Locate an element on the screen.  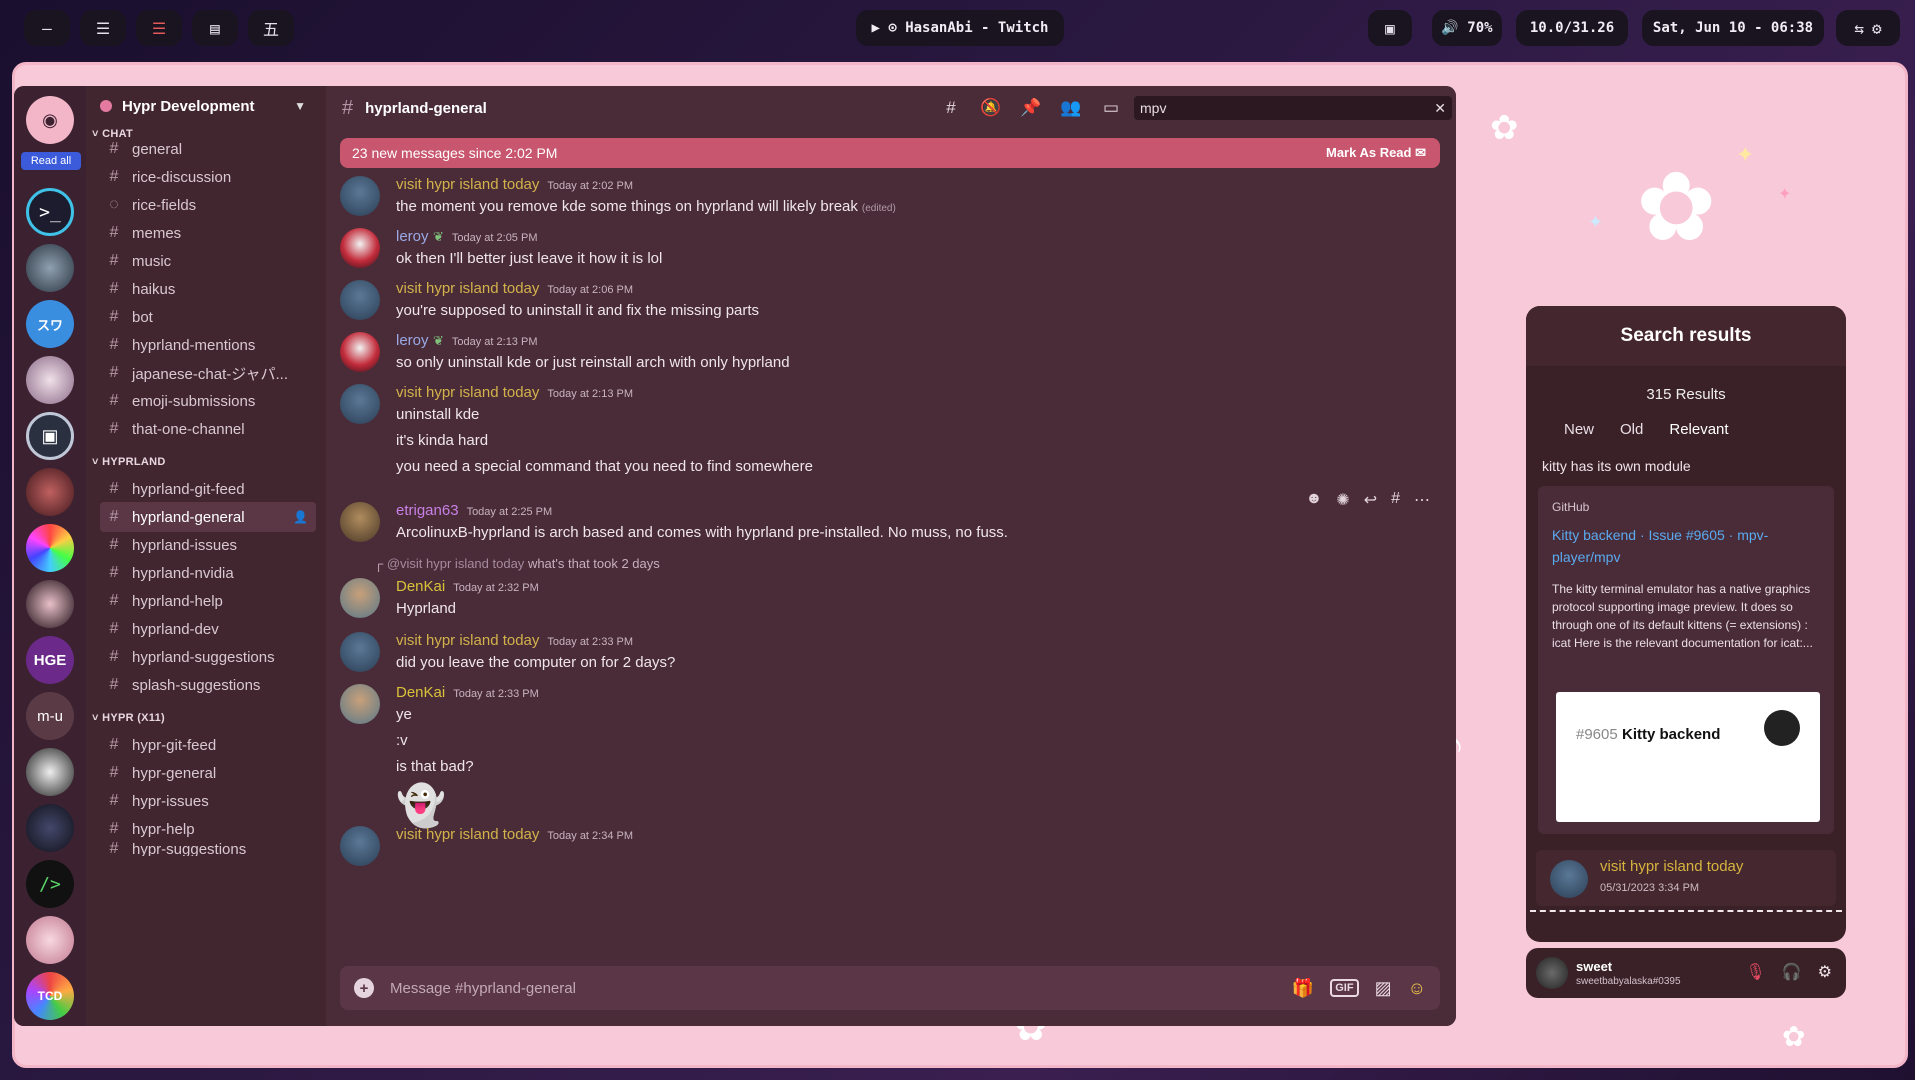
category-hypr-x11: ˅ HYPR (X11) is located at coordinates (128, 718).